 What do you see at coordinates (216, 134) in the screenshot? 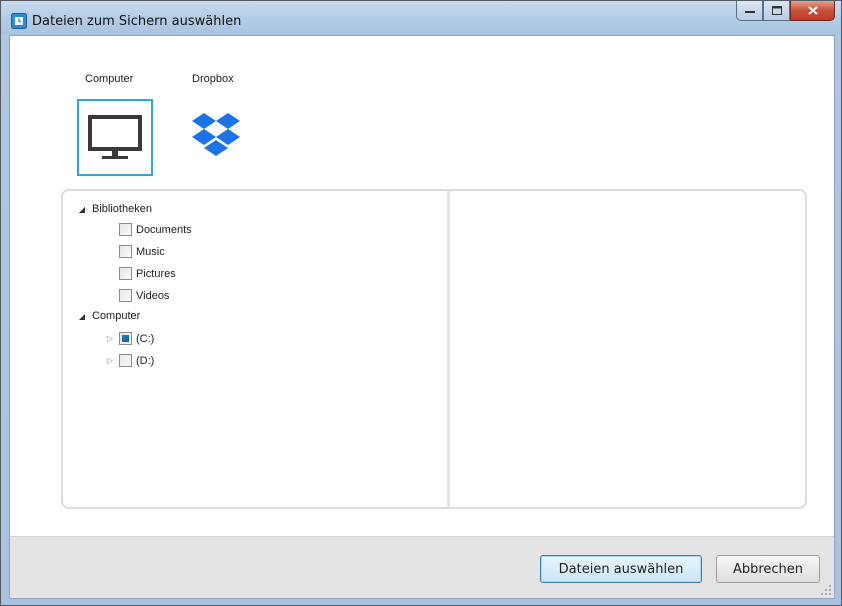
I see `dropbox-icon` at bounding box center [216, 134].